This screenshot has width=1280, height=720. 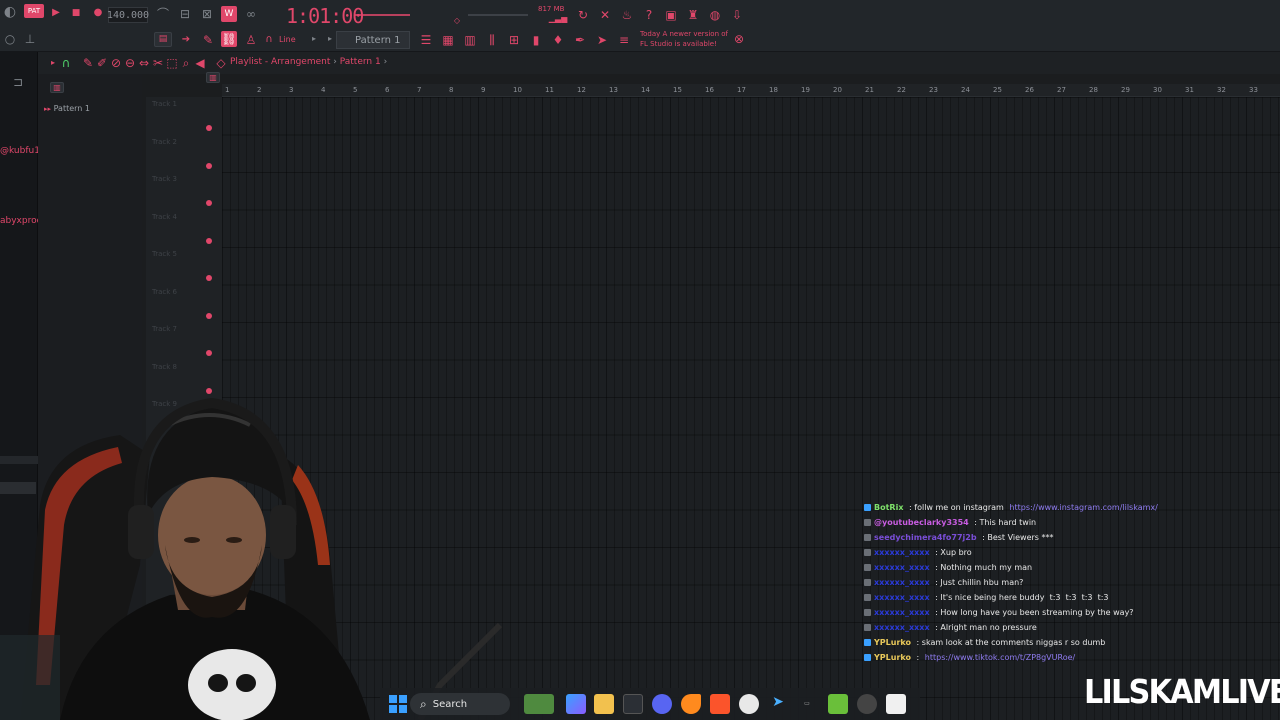 I want to click on record-icon: ●, so click(x=98, y=13).